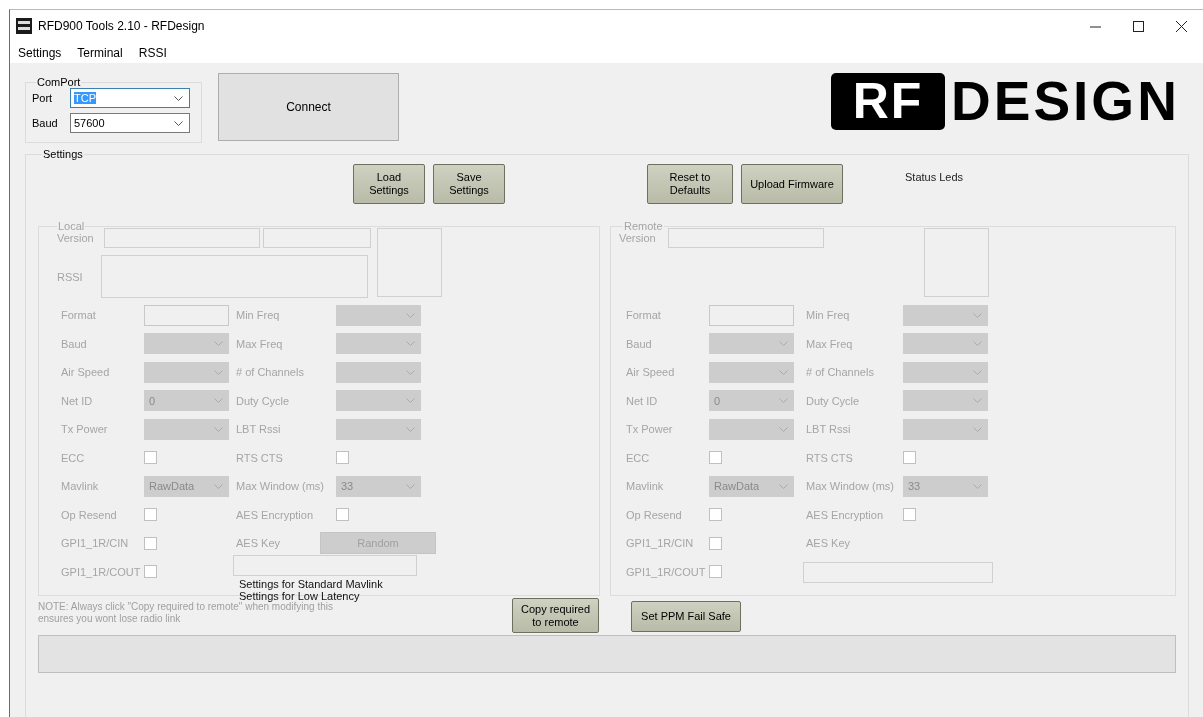 This screenshot has width=1203, height=717. I want to click on dropdown: 57600, so click(130, 123).